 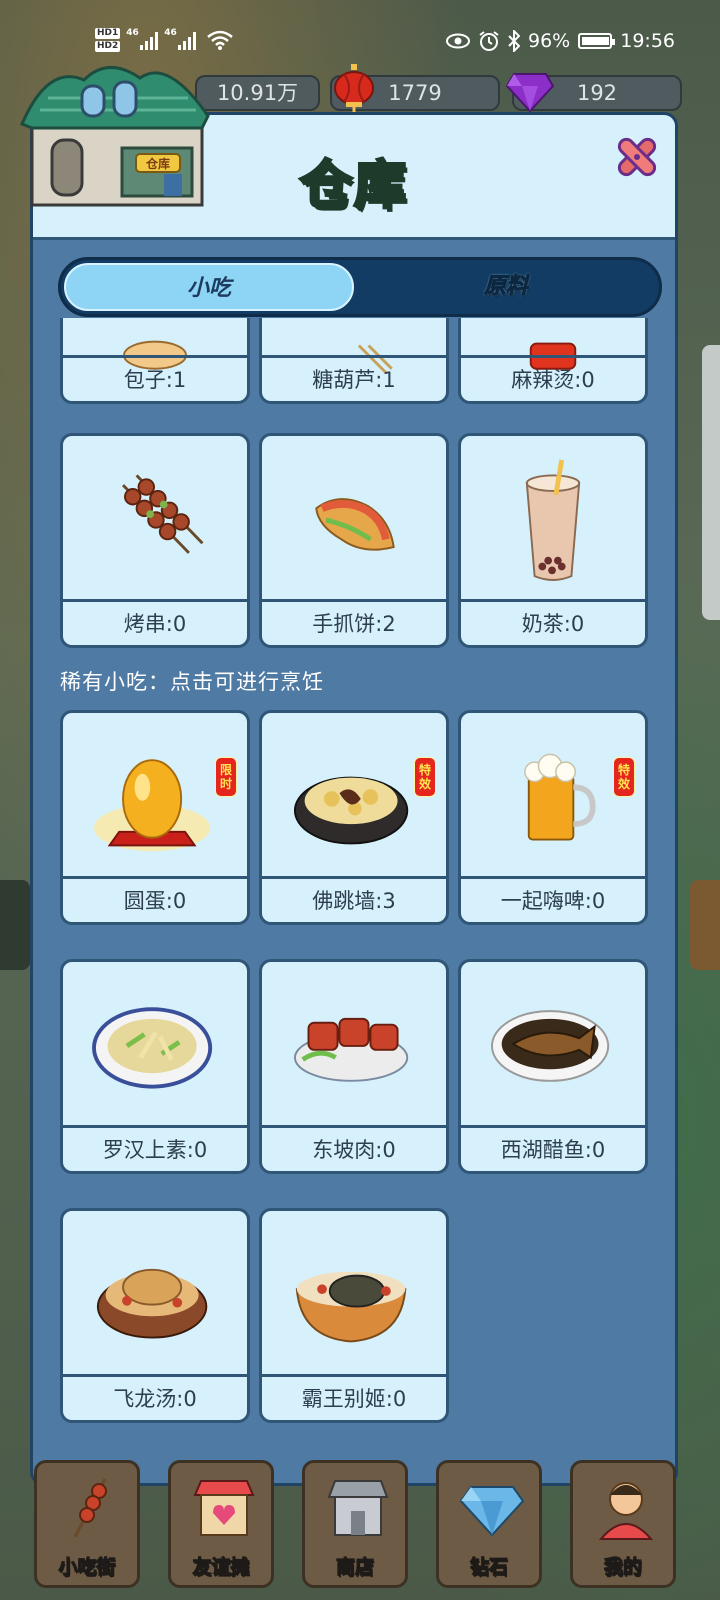 What do you see at coordinates (553, 1148) in the screenshot?
I see `item-label: 西湖醋鱼:0` at bounding box center [553, 1148].